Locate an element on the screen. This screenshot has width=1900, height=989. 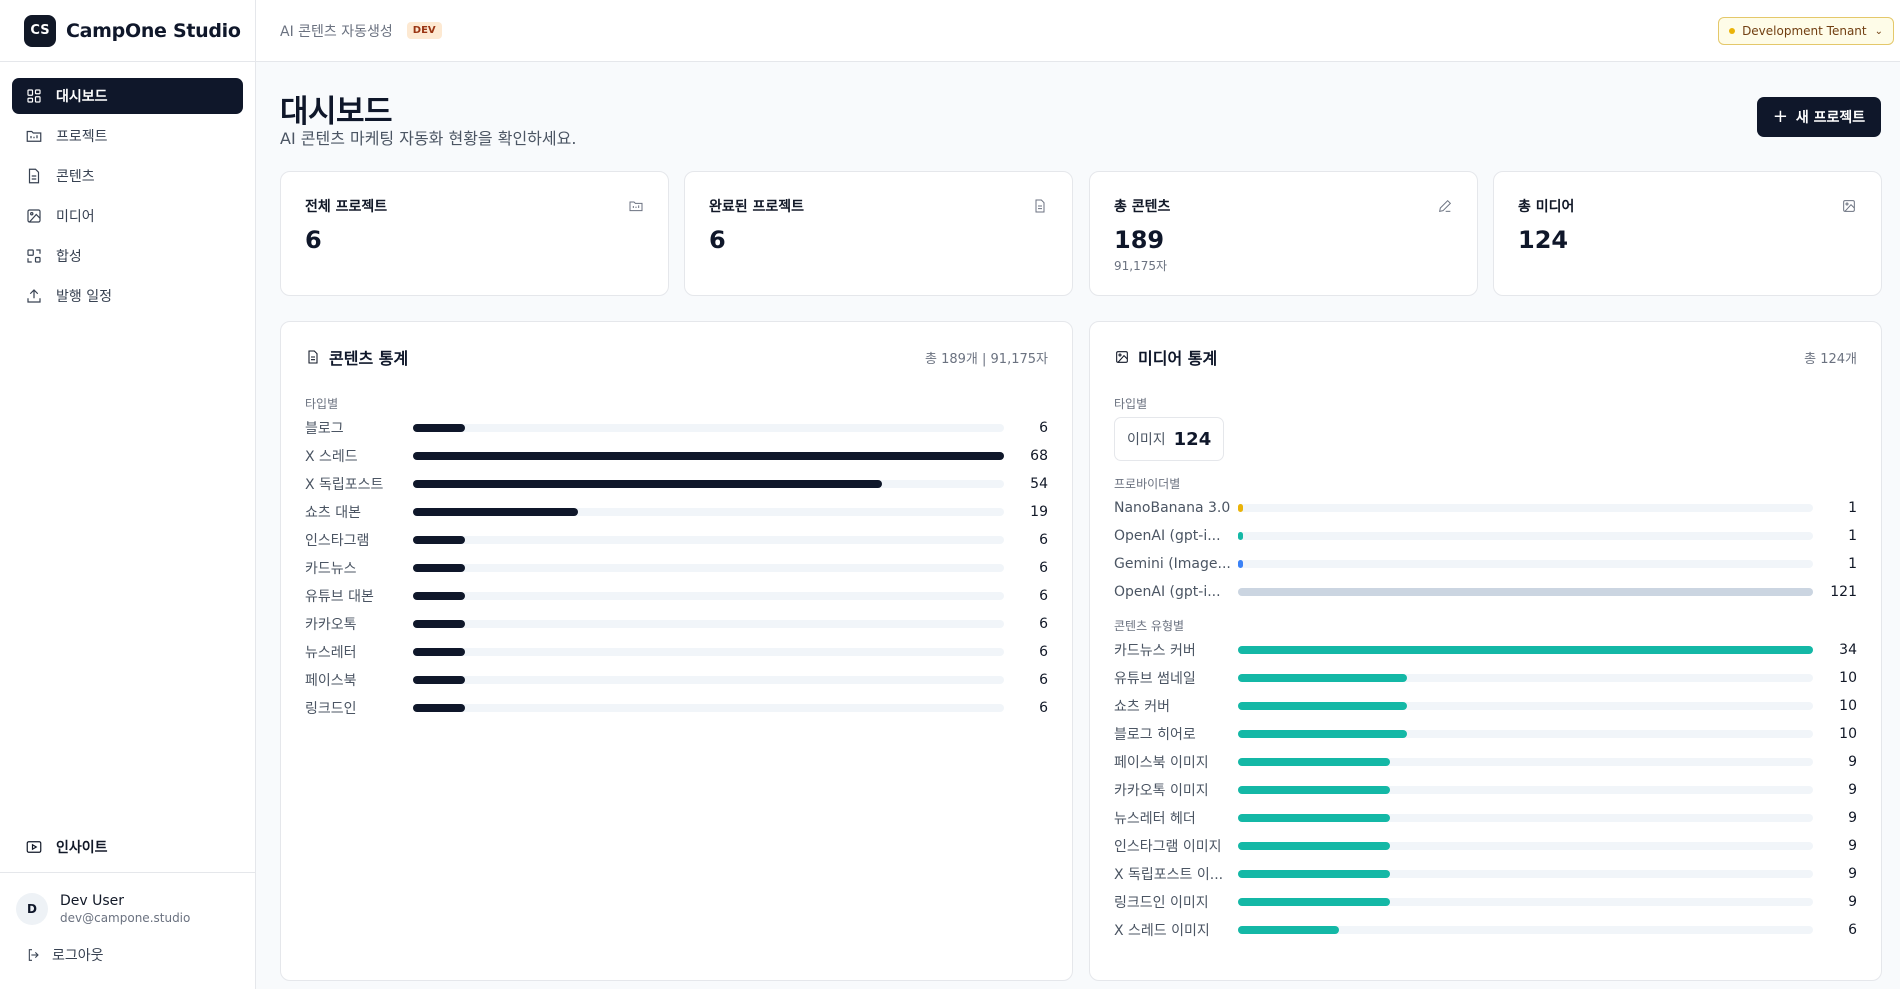
bar-row: 인스타그램 6 is located at coordinates (676, 540).